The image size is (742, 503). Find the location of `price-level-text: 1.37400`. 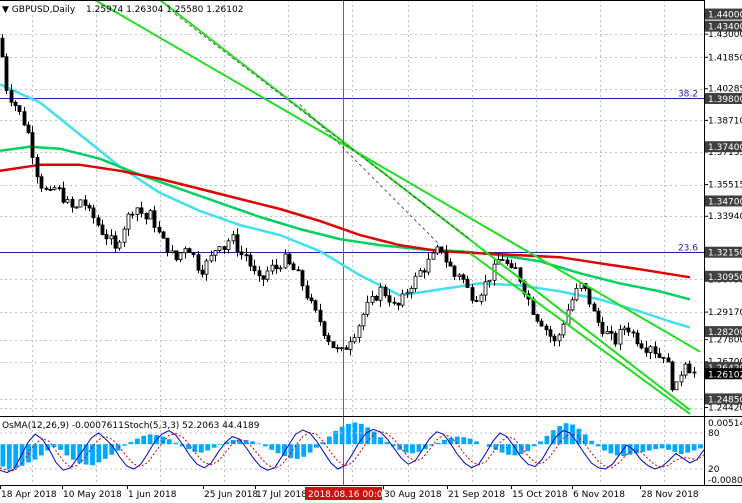

price-level-text: 1.37400 is located at coordinates (725, 148).